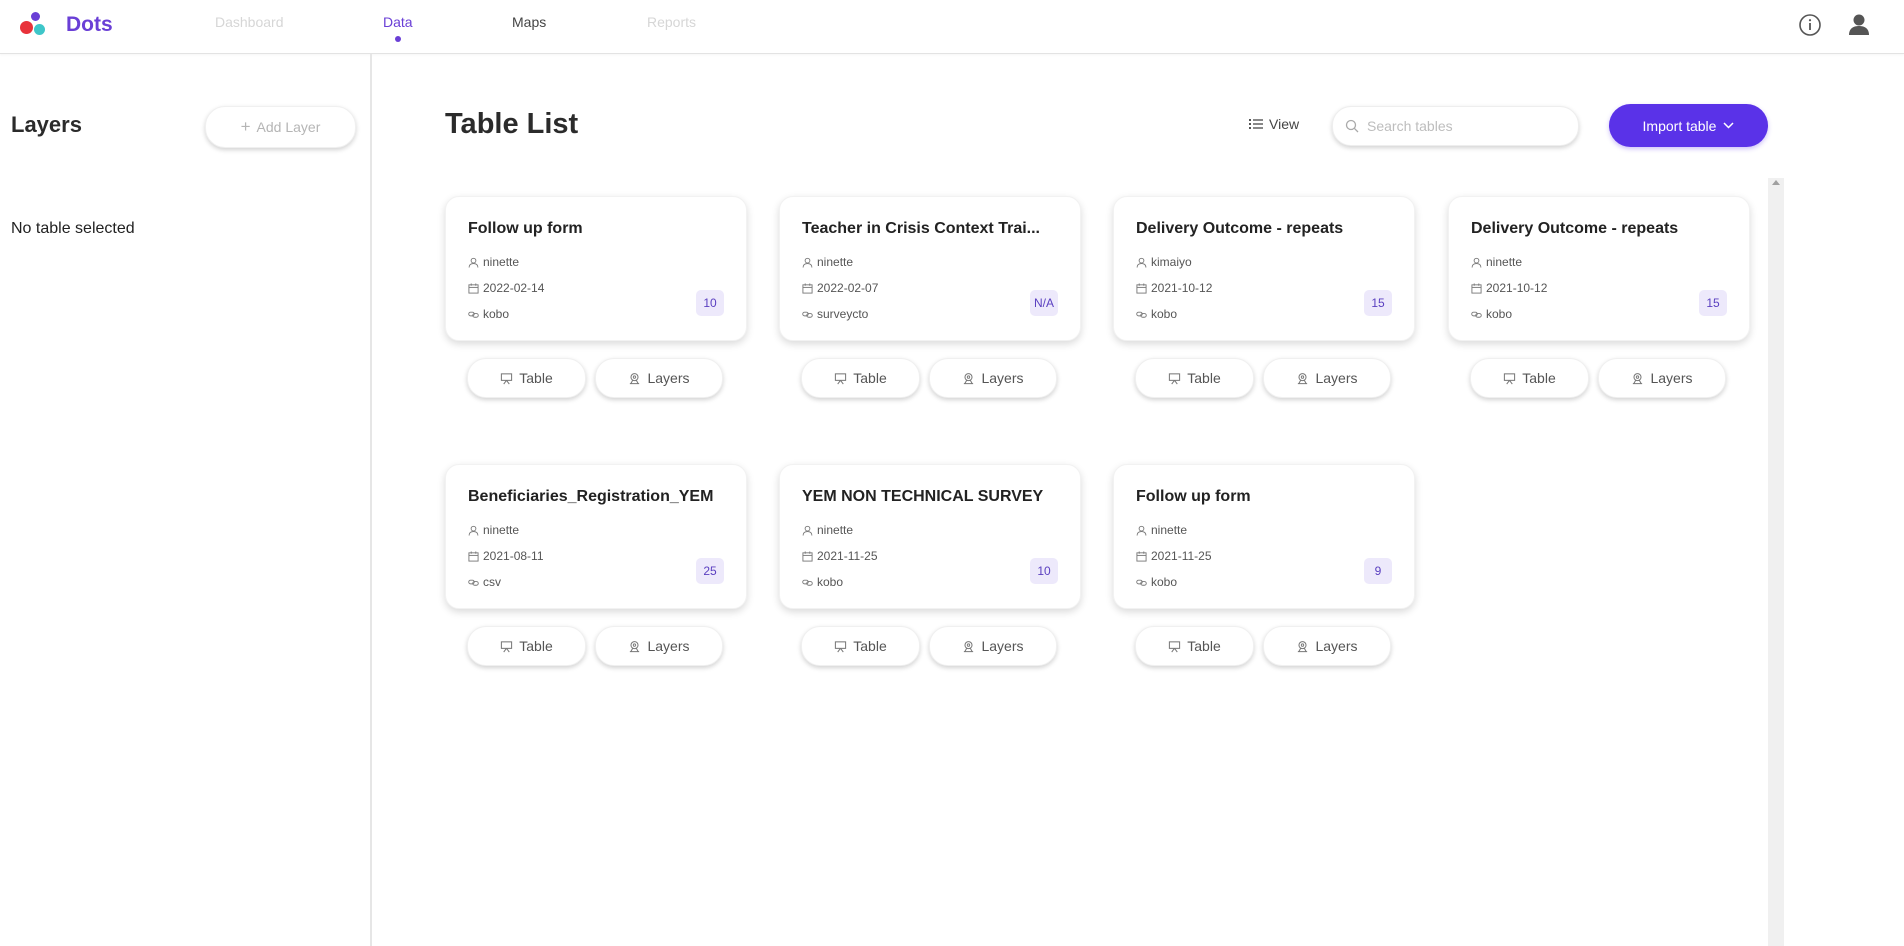 This screenshot has height=946, width=1904. I want to click on plus-icon: +, so click(245, 126).